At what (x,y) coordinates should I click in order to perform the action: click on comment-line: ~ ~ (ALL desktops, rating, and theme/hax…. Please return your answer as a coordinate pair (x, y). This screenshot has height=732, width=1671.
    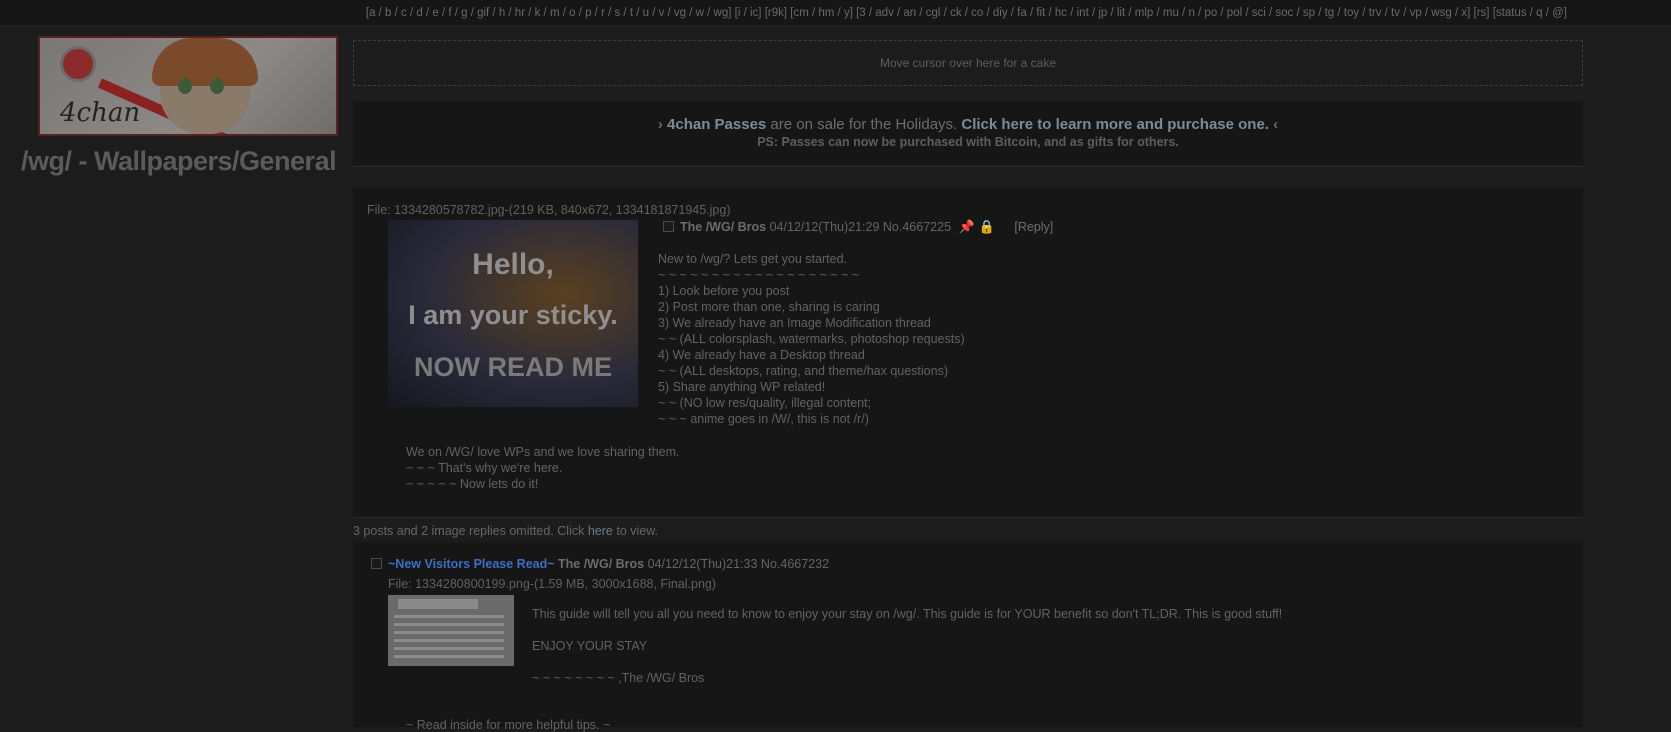
    Looking at the image, I should click on (803, 371).